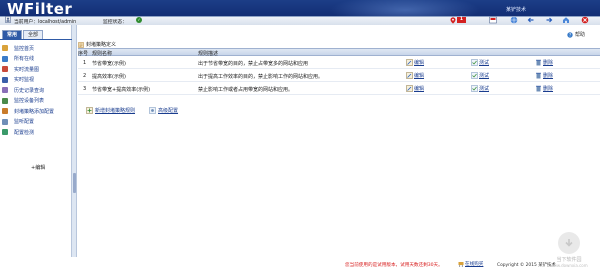  Describe the element at coordinates (36, 132) in the screenshot. I see `sidebar-item-config-check: 配置检测` at that location.